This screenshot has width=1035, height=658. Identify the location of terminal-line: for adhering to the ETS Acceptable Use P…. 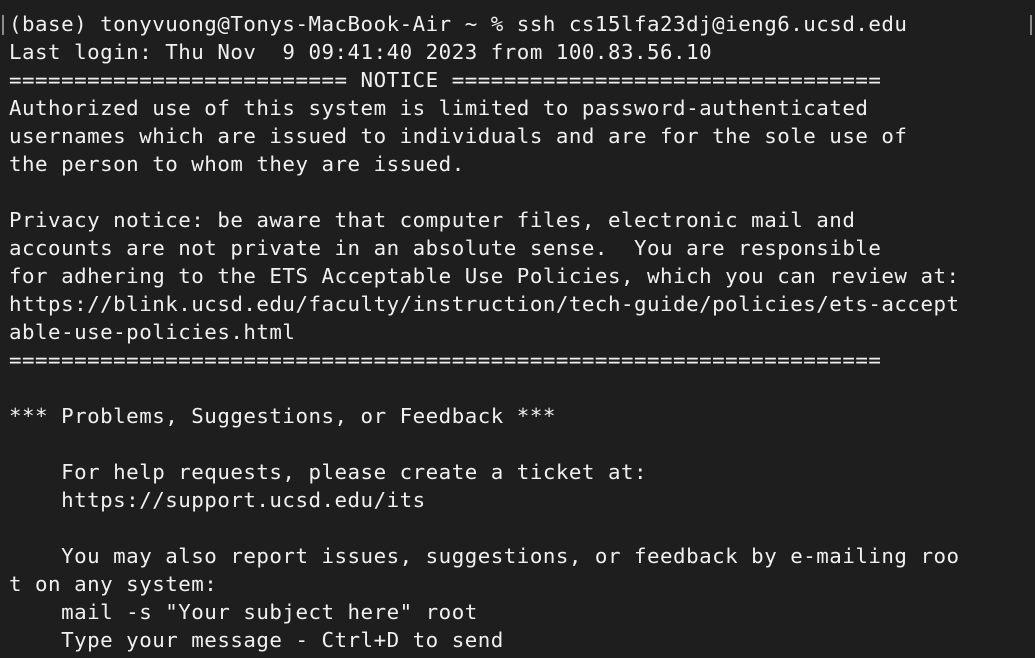
(484, 276).